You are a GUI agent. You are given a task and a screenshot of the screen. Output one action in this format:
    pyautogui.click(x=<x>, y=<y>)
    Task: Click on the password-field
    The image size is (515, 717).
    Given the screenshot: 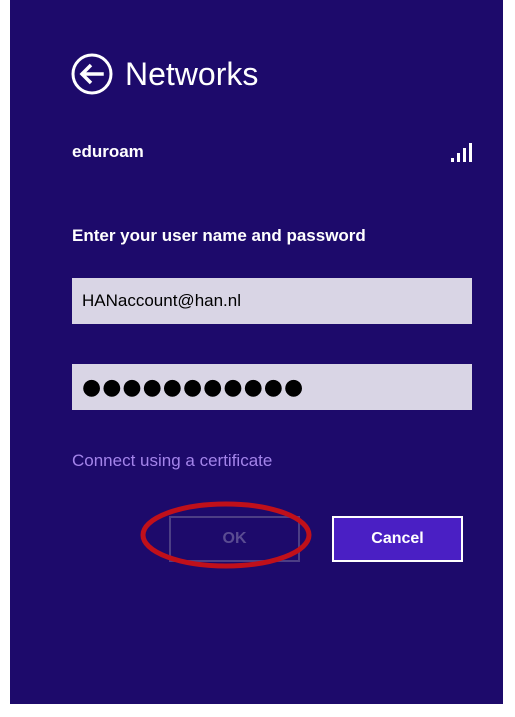 What is the action you would take?
    pyautogui.click(x=272, y=387)
    